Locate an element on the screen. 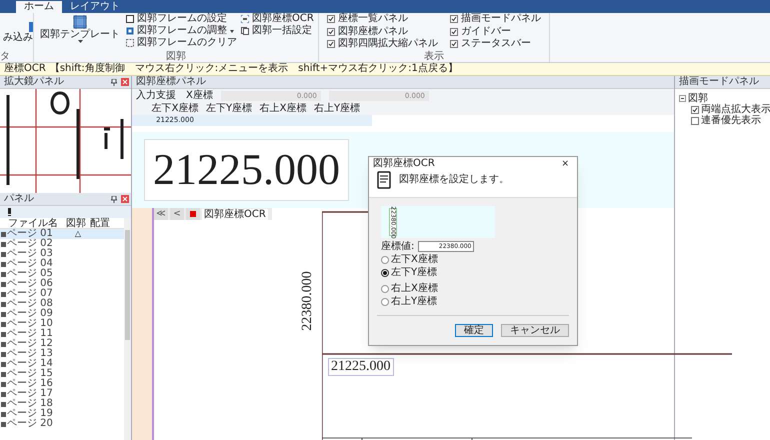 This screenshot has width=770, height=440. group-label: タ is located at coordinates (5, 56).